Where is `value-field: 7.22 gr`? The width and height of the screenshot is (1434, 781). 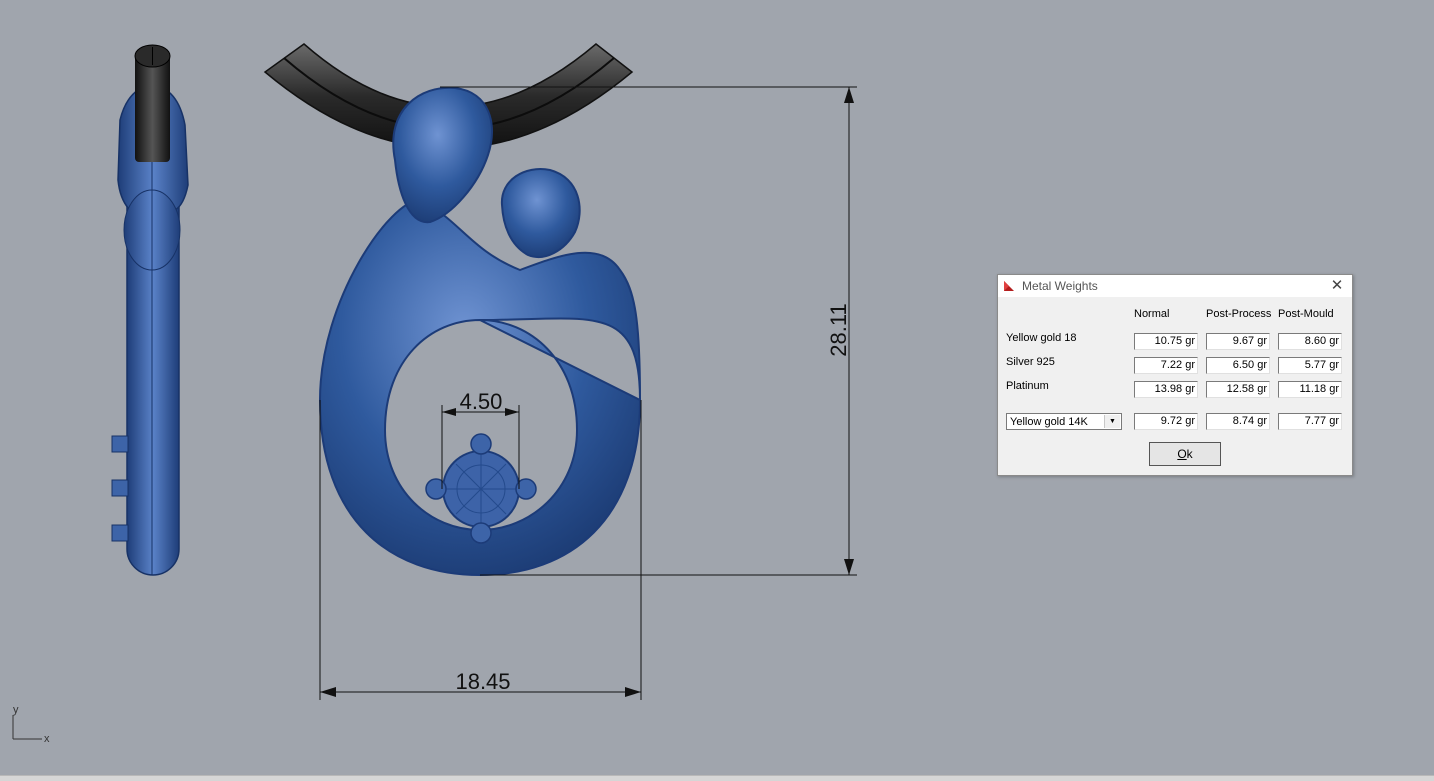
value-field: 7.22 gr is located at coordinates (1166, 365).